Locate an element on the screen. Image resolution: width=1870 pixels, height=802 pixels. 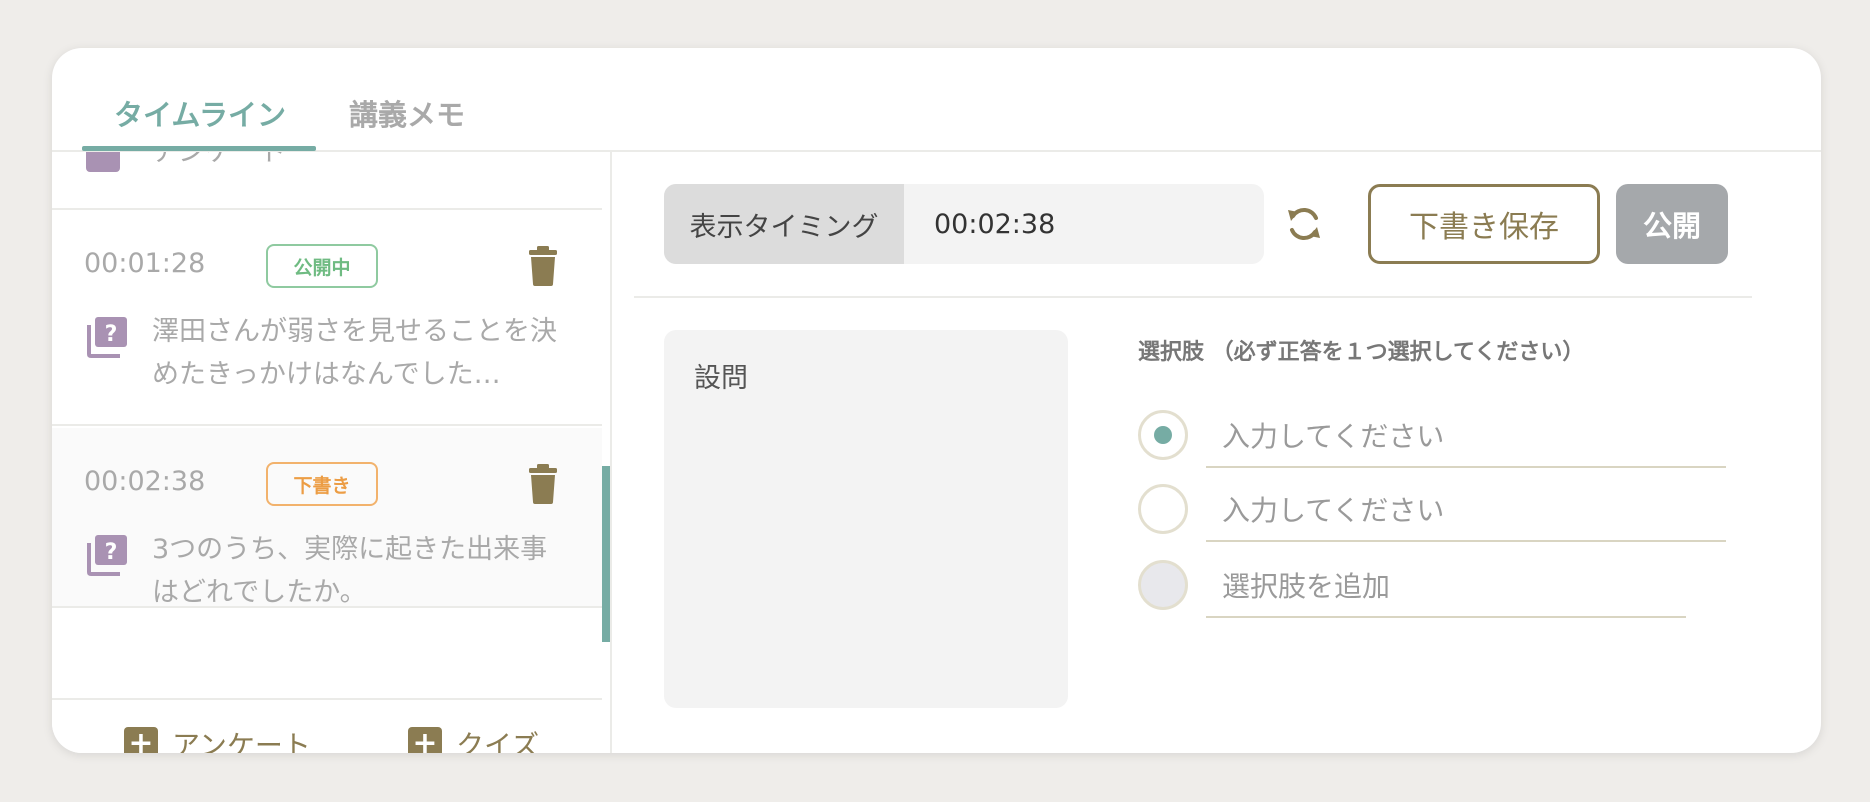
add-survey-button: + アンケート is located at coordinates (217, 738).